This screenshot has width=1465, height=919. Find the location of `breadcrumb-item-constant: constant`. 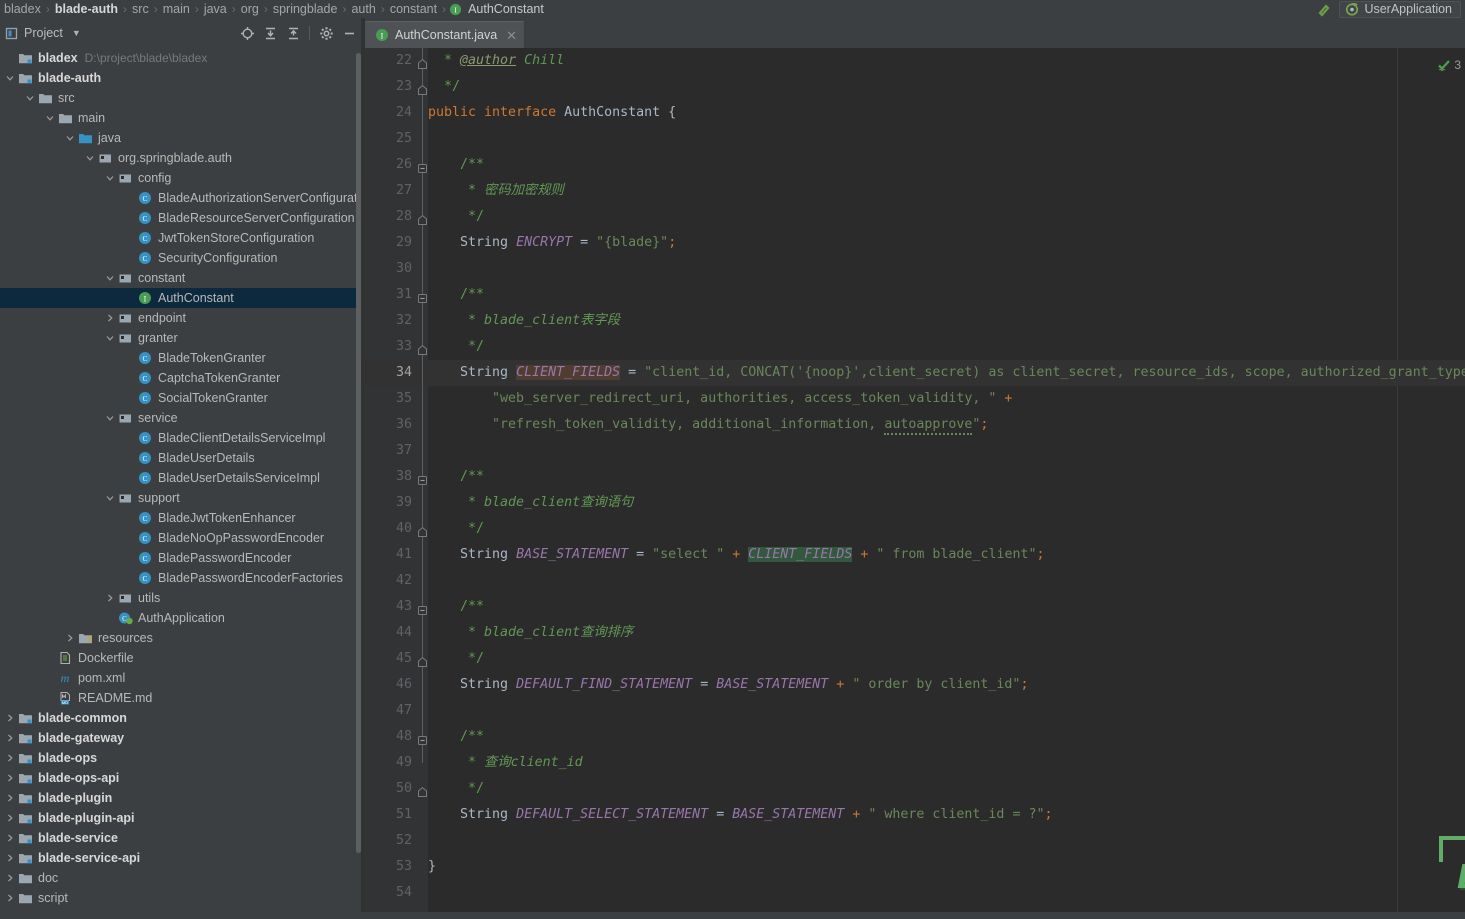

breadcrumb-item-constant: constant is located at coordinates (413, 9).